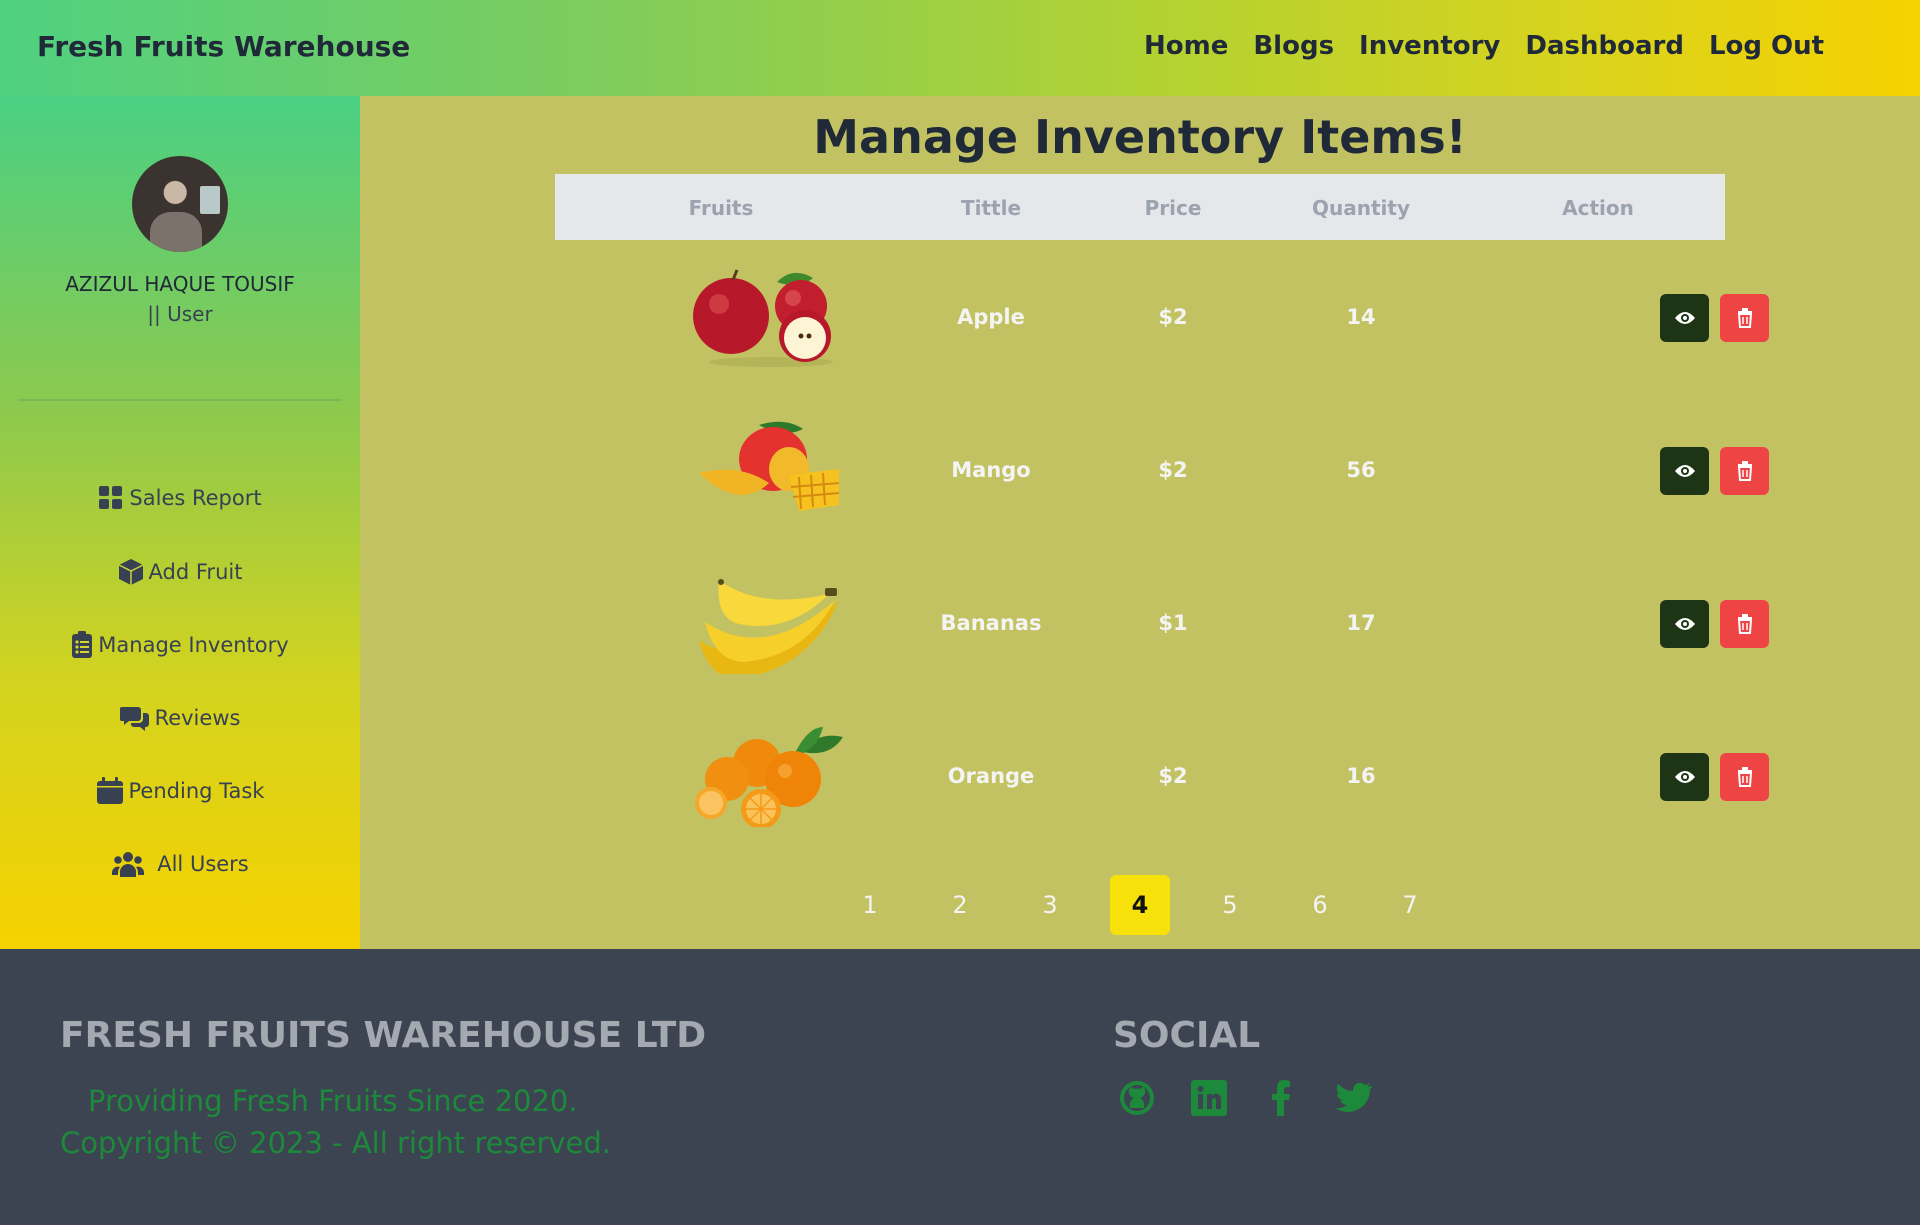  I want to click on box-icon, so click(131, 572).